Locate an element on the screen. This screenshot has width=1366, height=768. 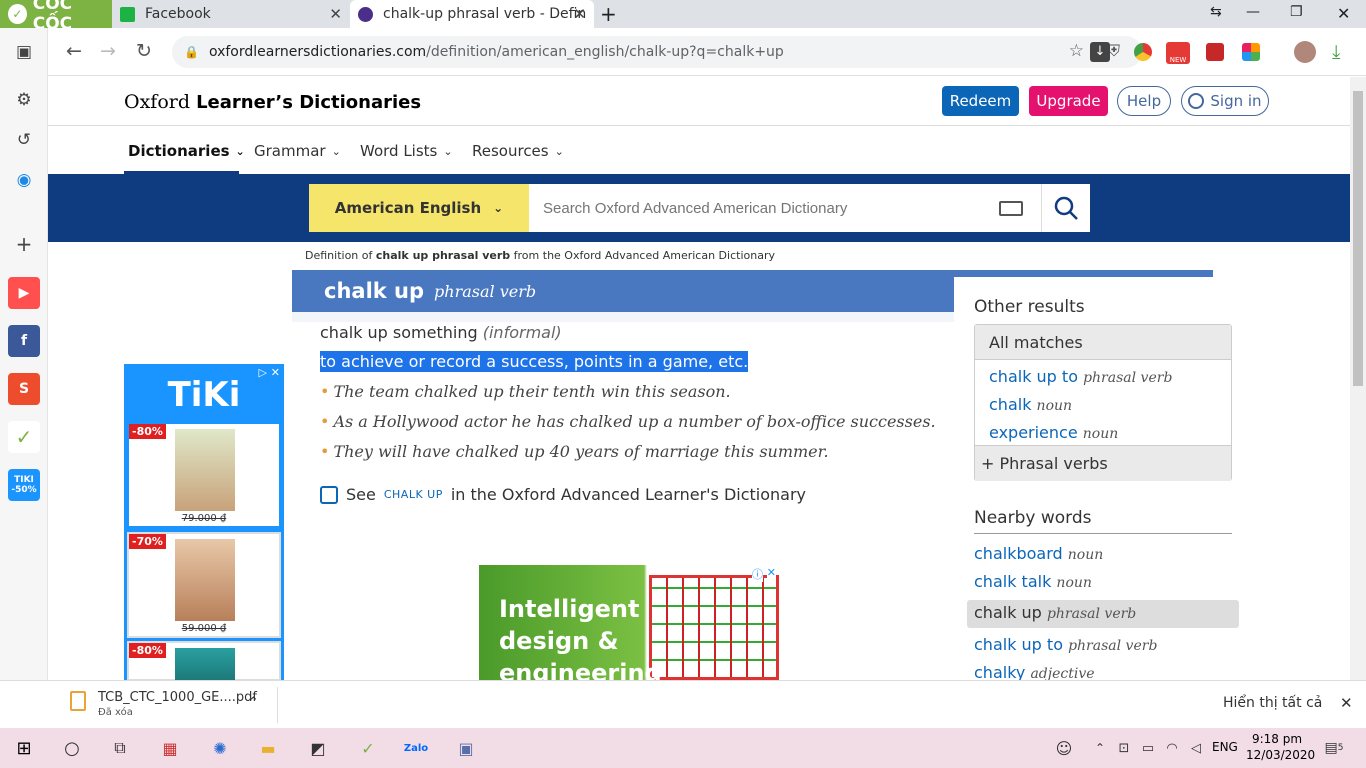
nearby-word: chalkboard noun is located at coordinates (1038, 553).